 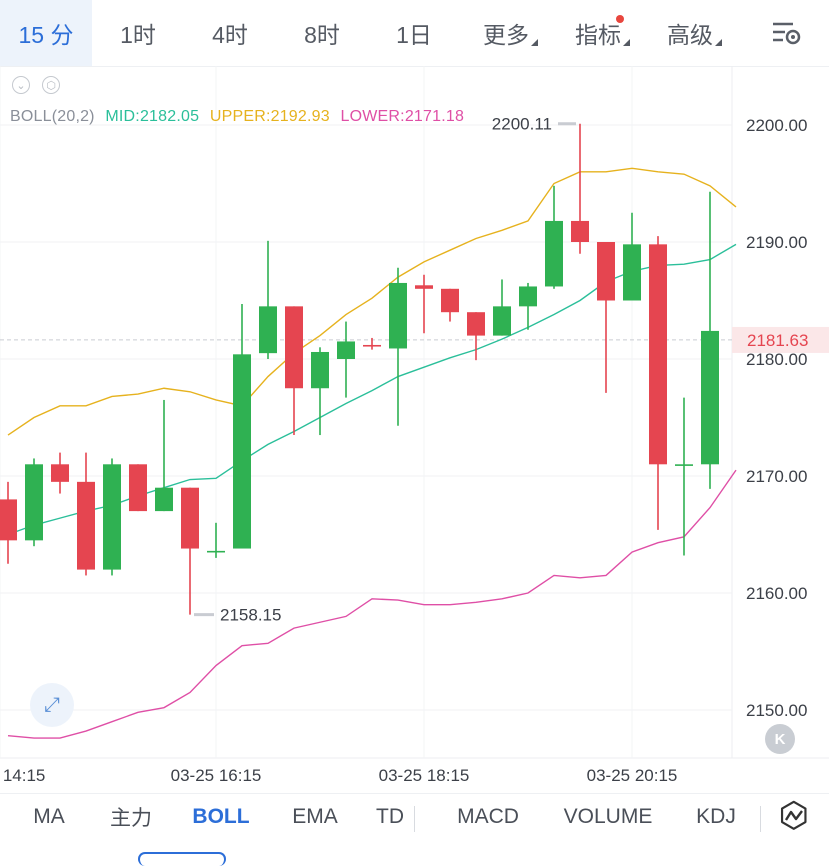 I want to click on collapse-chevron-icon: ⌄, so click(x=21, y=85).